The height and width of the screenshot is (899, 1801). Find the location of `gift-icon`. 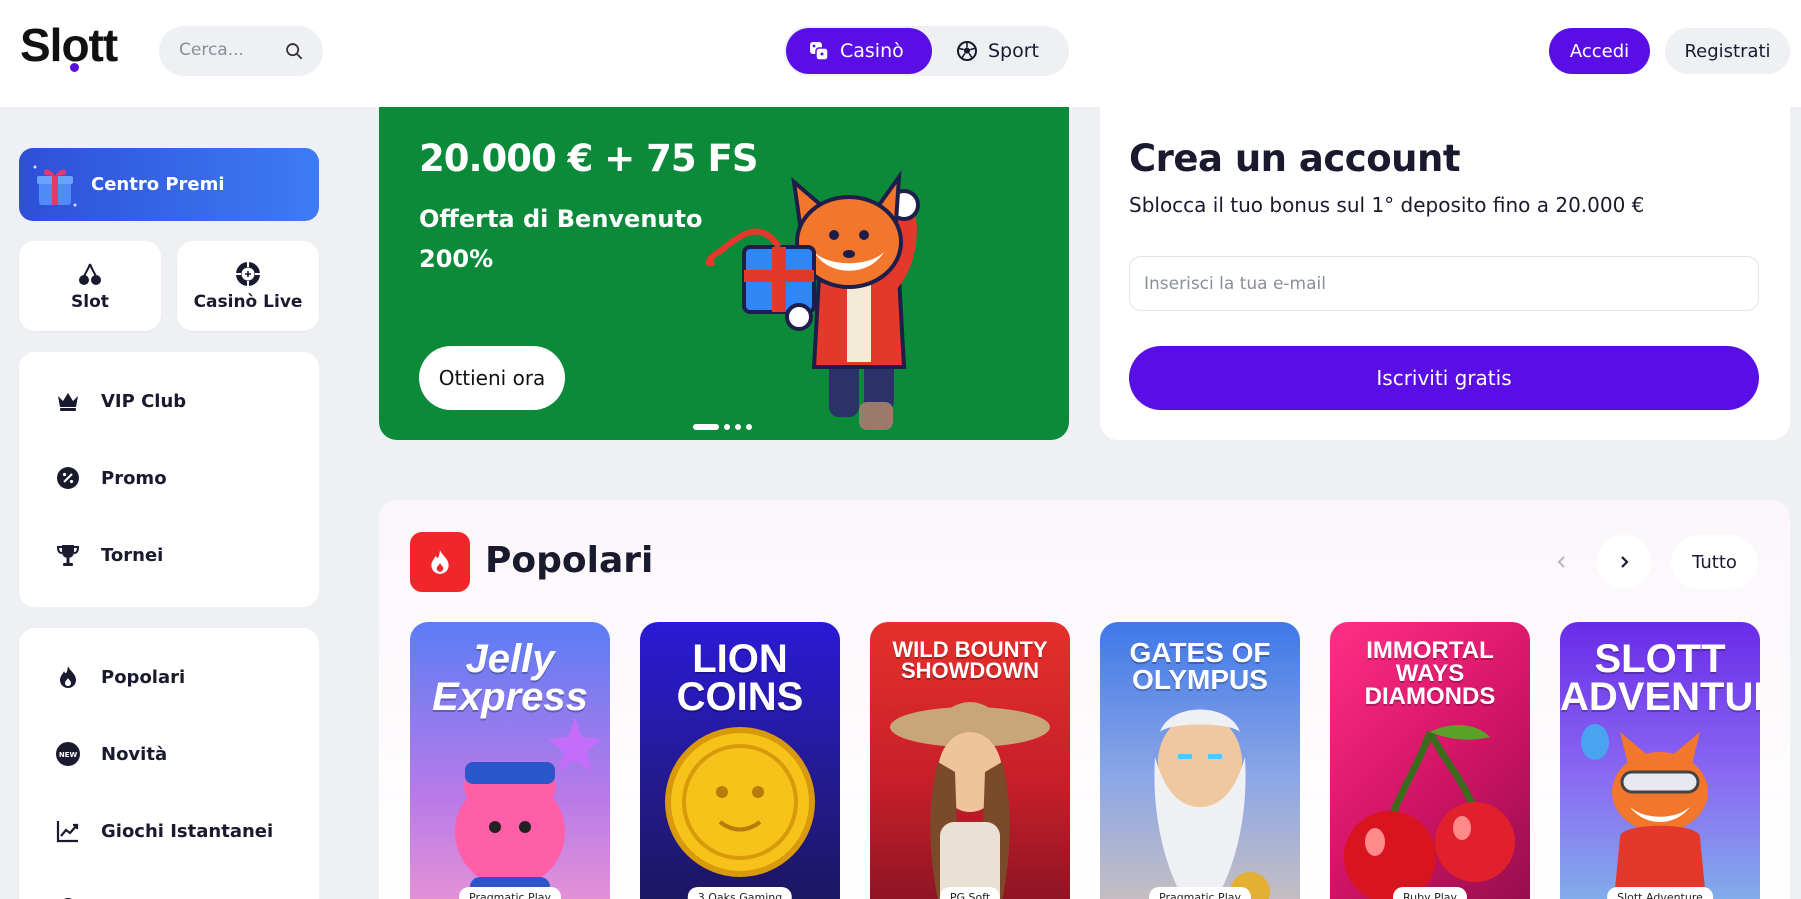

gift-icon is located at coordinates (55, 185).